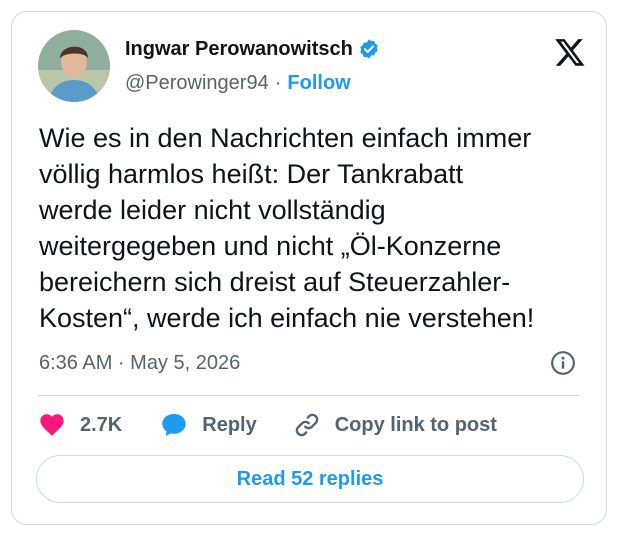 The height and width of the screenshot is (538, 620). Describe the element at coordinates (267, 425) in the screenshot. I see `action-bar: 2.7K Reply Copy link to post` at that location.